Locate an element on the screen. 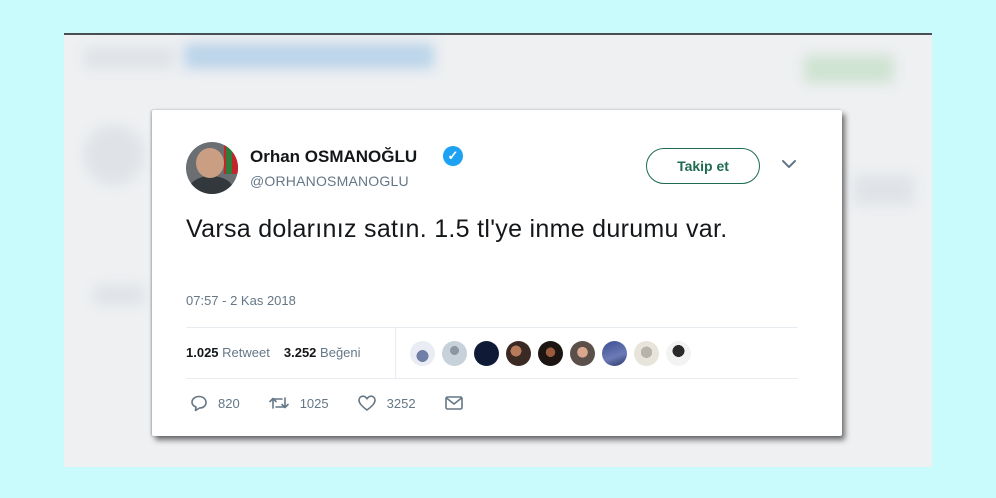 The image size is (996, 498). engagement-stats: 1.025 Retweet 3.252 Beğeni is located at coordinates (273, 352).